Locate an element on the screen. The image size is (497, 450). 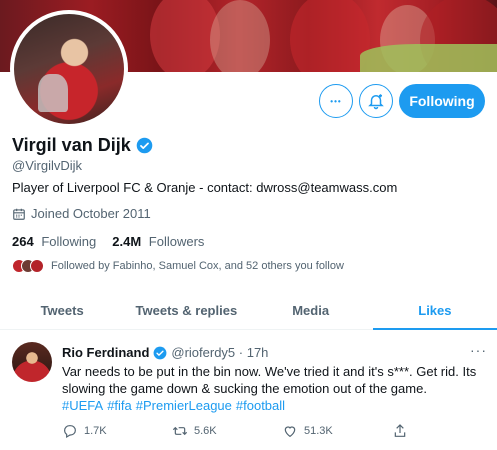
mutual-avatars is located at coordinates (28, 266).